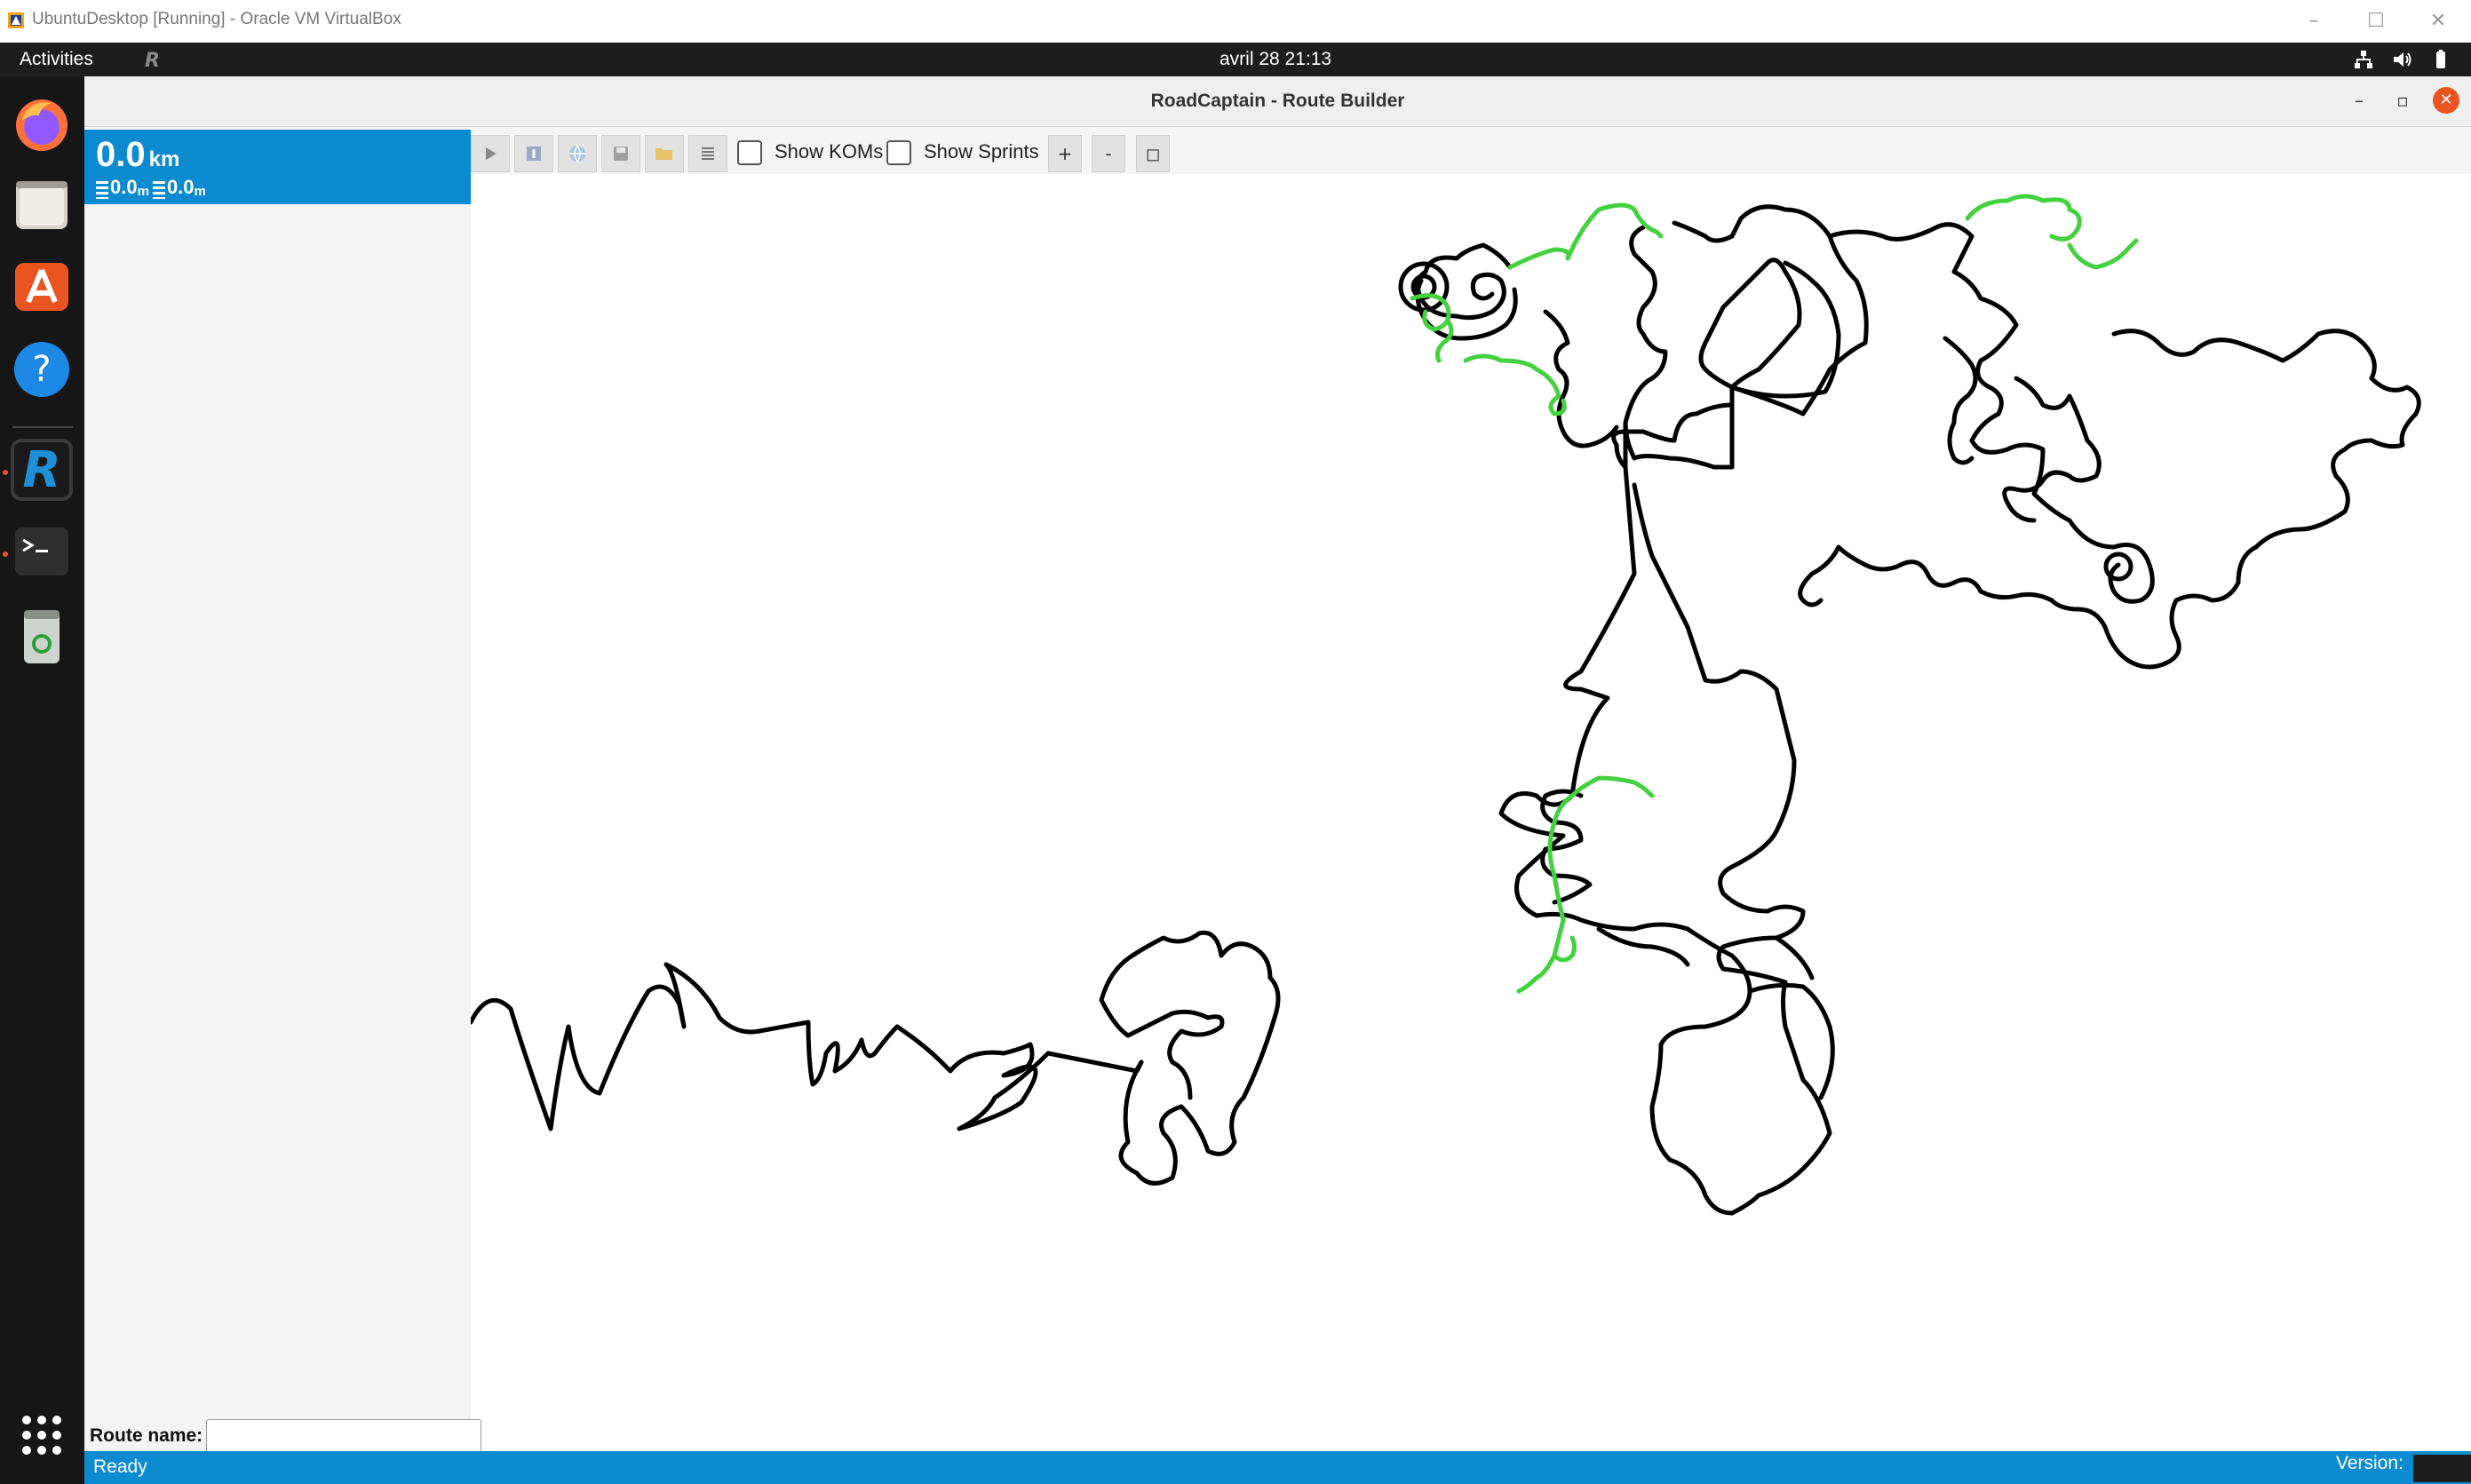  Describe the element at coordinates (57, 59) in the screenshot. I see `activities-button: Activities` at that location.